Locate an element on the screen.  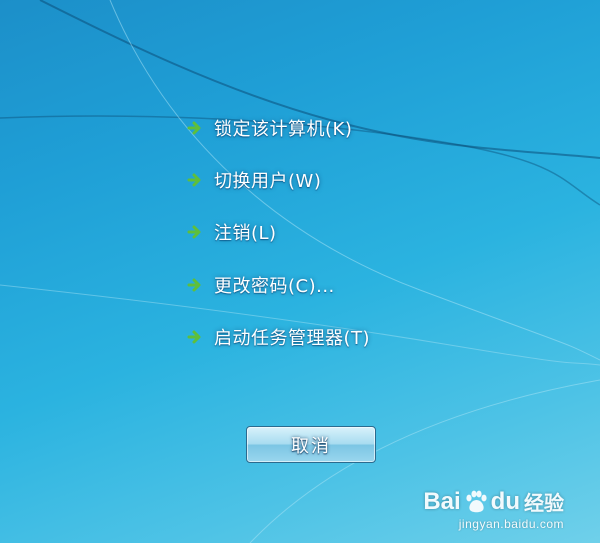
watermark-brand-left: Bai is located at coordinates (442, 501).